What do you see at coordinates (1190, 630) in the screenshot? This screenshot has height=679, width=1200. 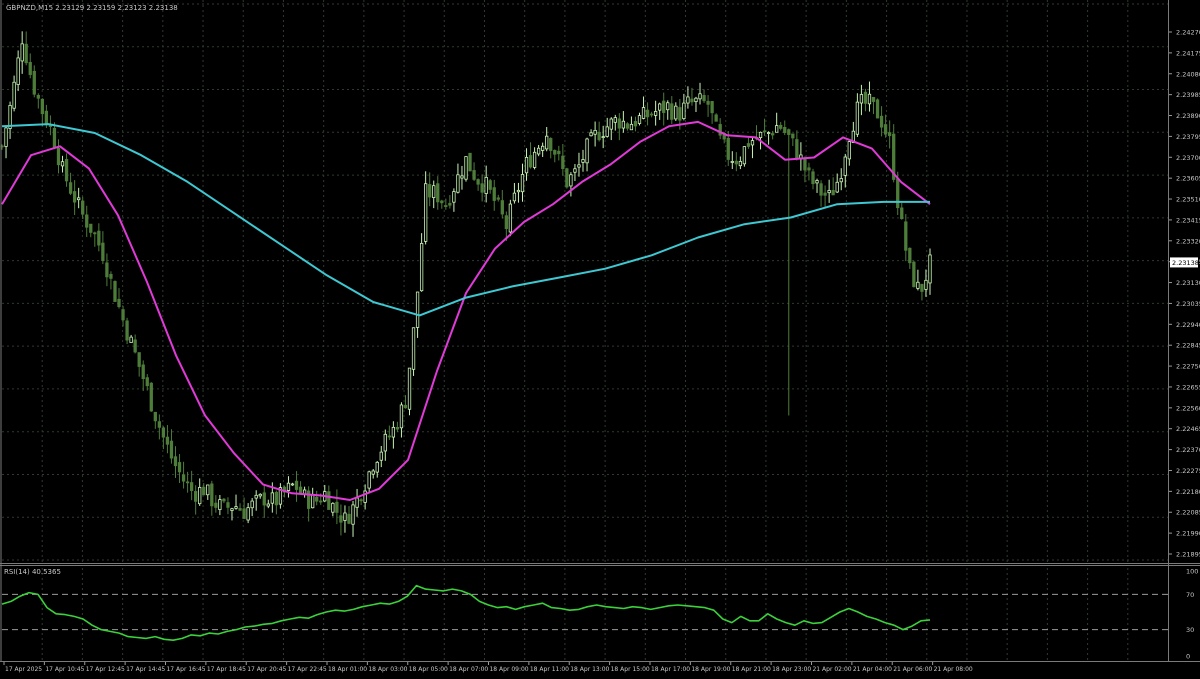 I see `rsi-tick-label: 30` at bounding box center [1190, 630].